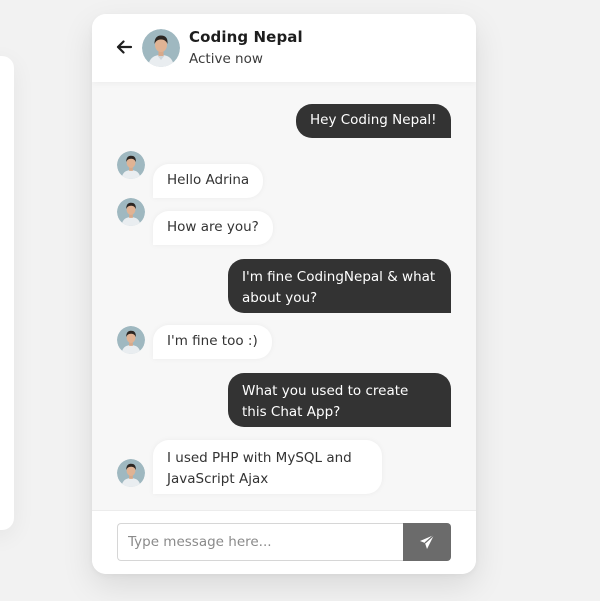 The width and height of the screenshot is (600, 601). I want to click on incoming-message: Hello Adrina, so click(208, 181).